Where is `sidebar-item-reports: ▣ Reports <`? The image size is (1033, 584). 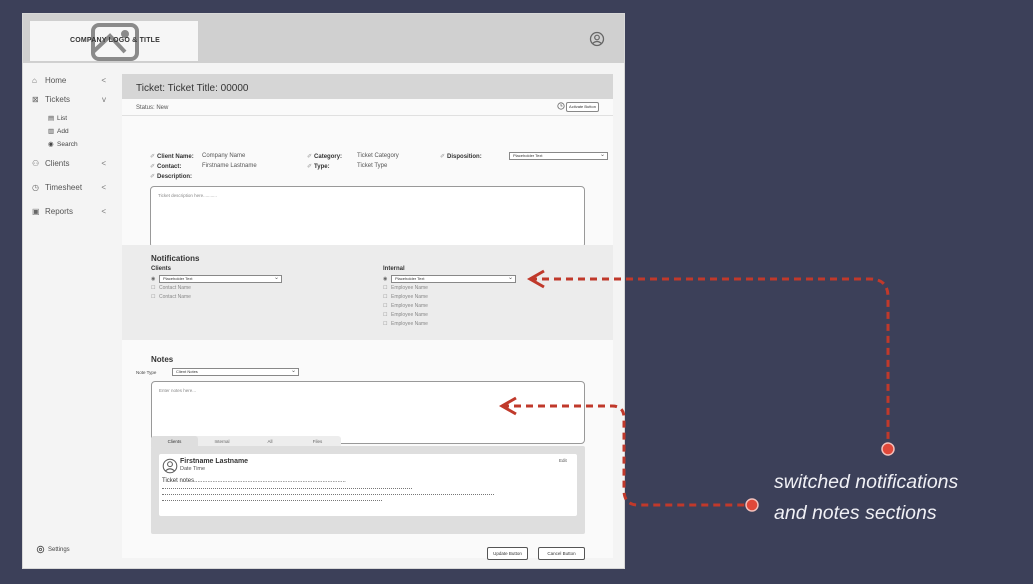 sidebar-item-reports: ▣ Reports < is located at coordinates (69, 211).